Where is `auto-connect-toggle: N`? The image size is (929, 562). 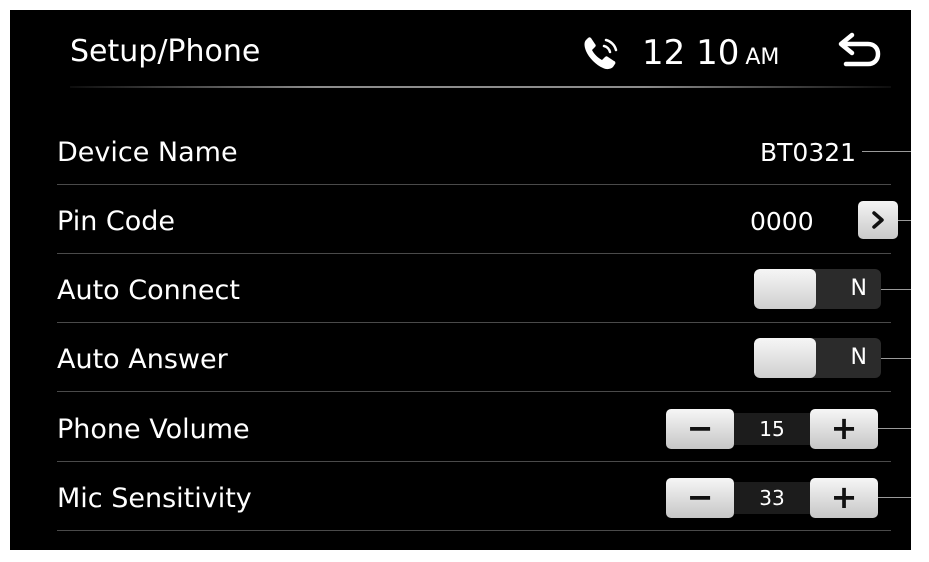 auto-connect-toggle: N is located at coordinates (817, 289).